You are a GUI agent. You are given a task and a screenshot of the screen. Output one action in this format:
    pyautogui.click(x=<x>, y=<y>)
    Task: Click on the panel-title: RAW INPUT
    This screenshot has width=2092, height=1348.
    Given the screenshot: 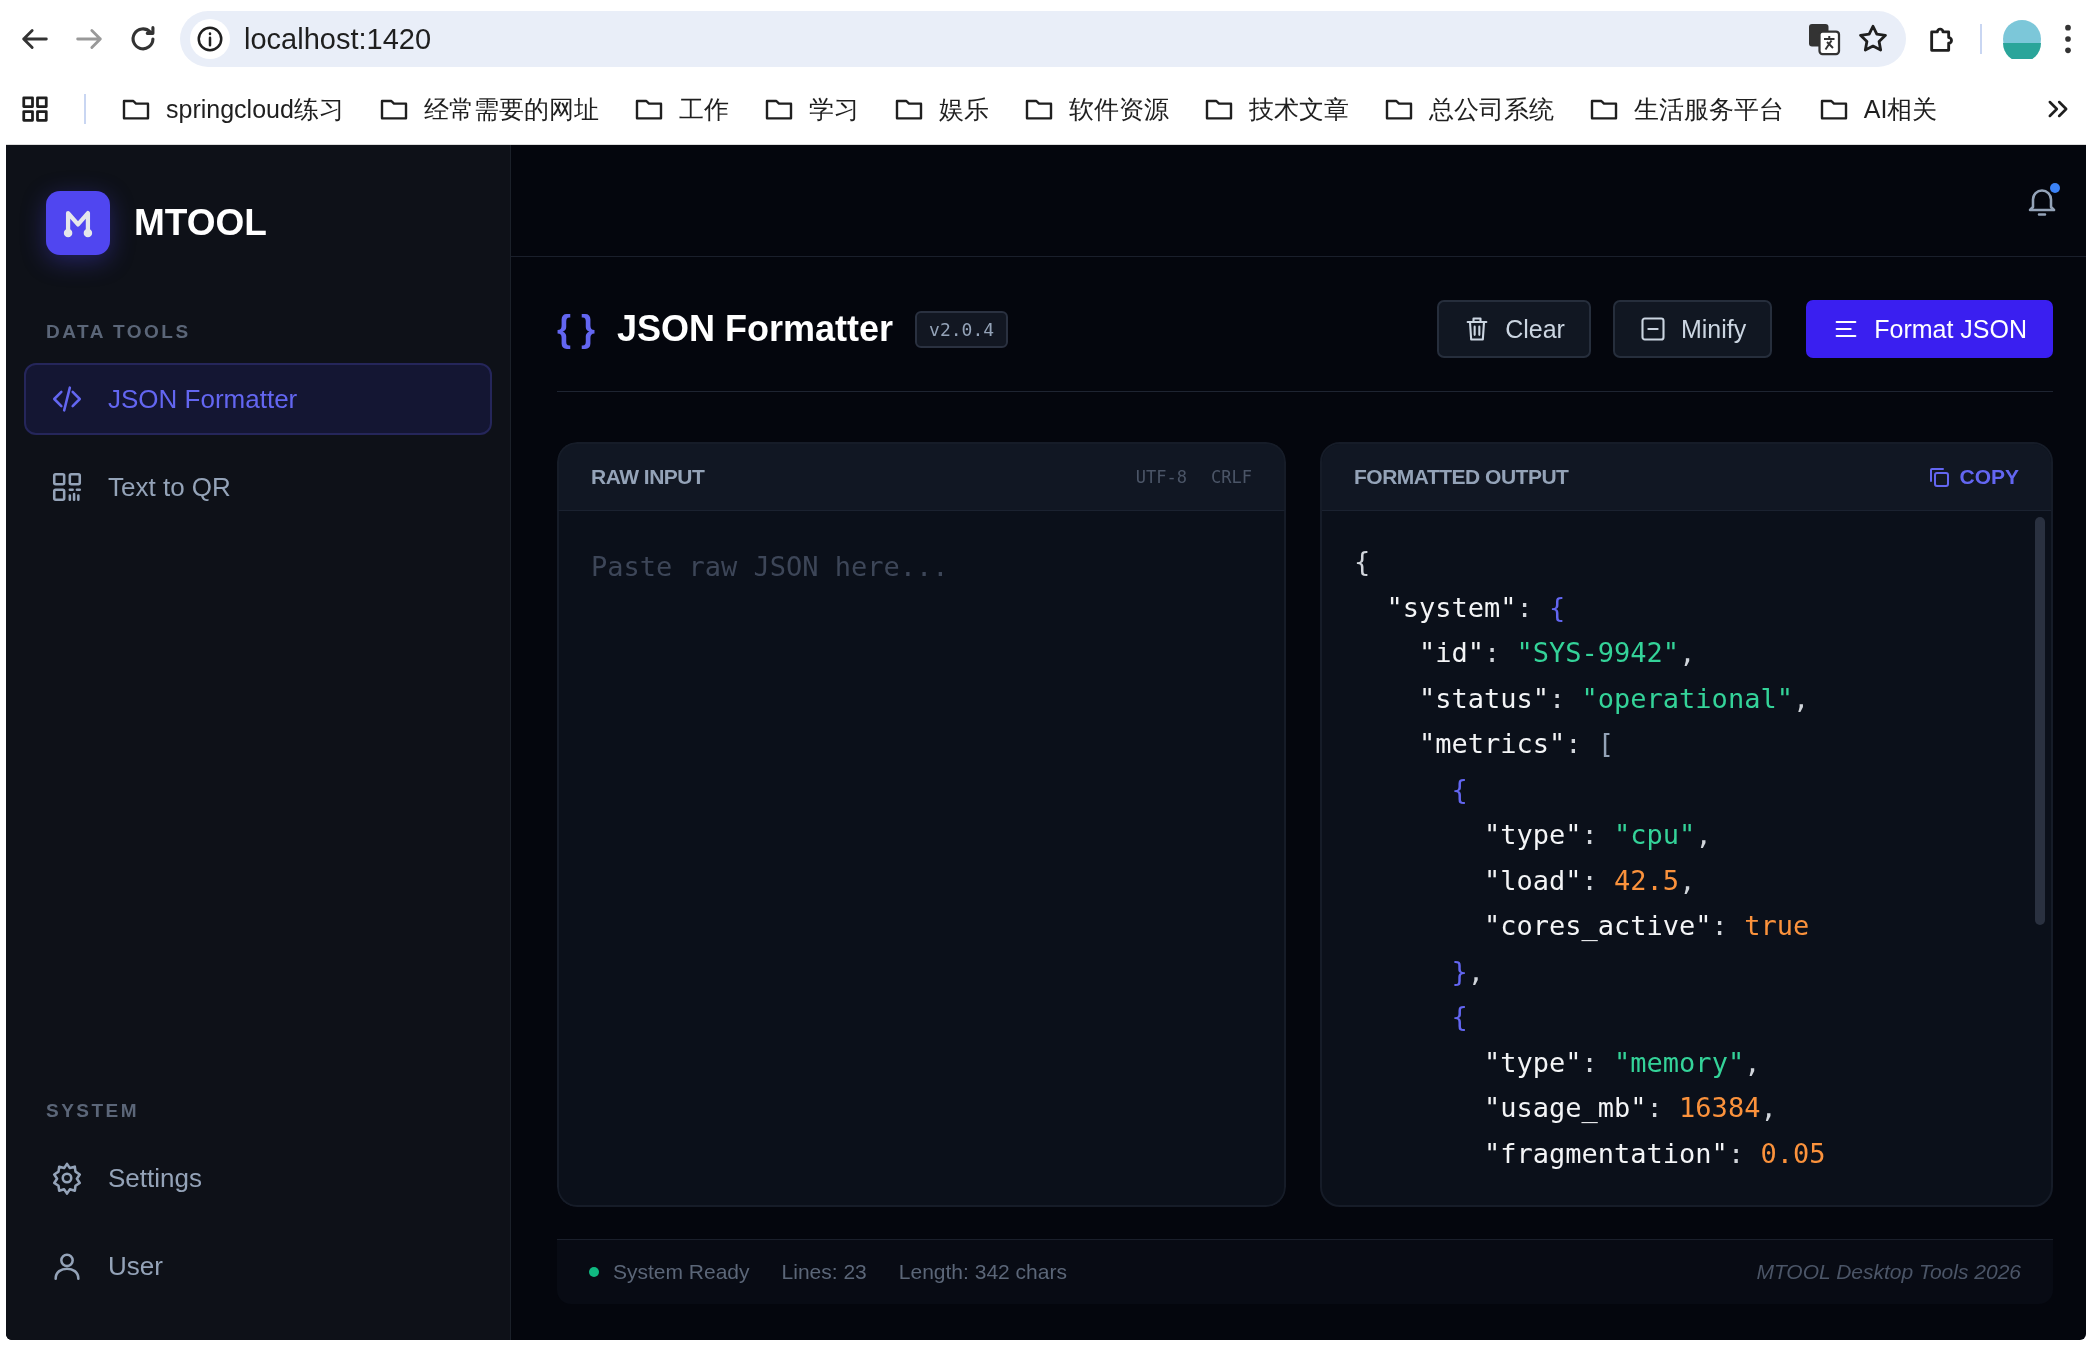 What is the action you would take?
    pyautogui.click(x=648, y=477)
    